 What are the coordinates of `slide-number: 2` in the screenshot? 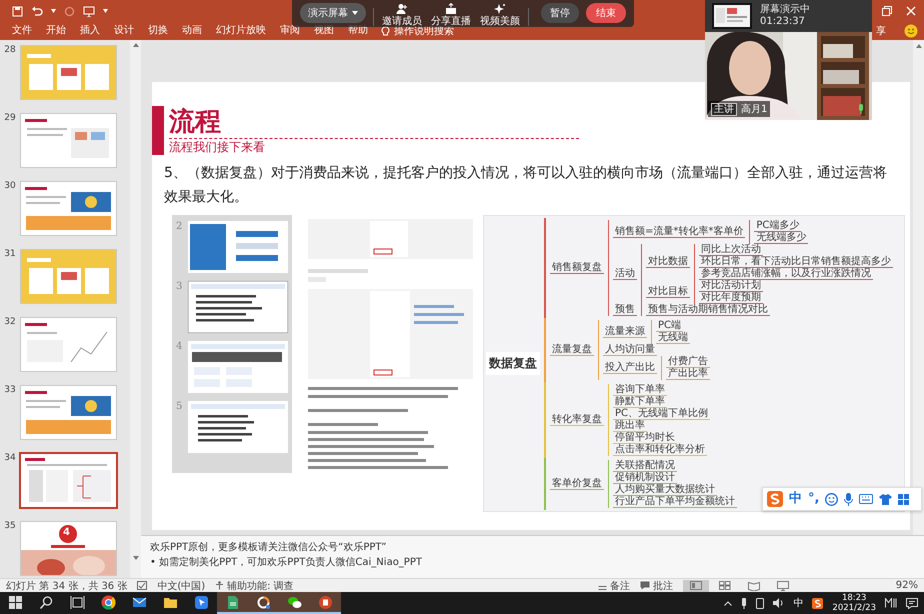 It's located at (180, 227).